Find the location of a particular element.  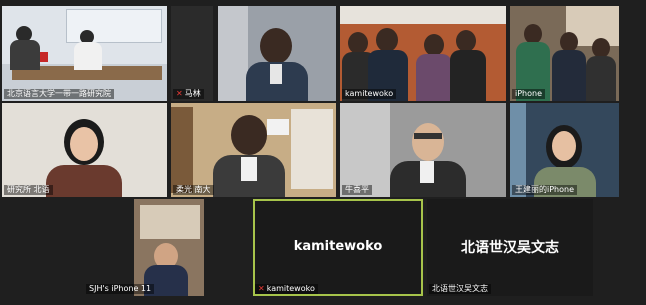

video-tile-7: 柔光 南大 is located at coordinates (253, 150).